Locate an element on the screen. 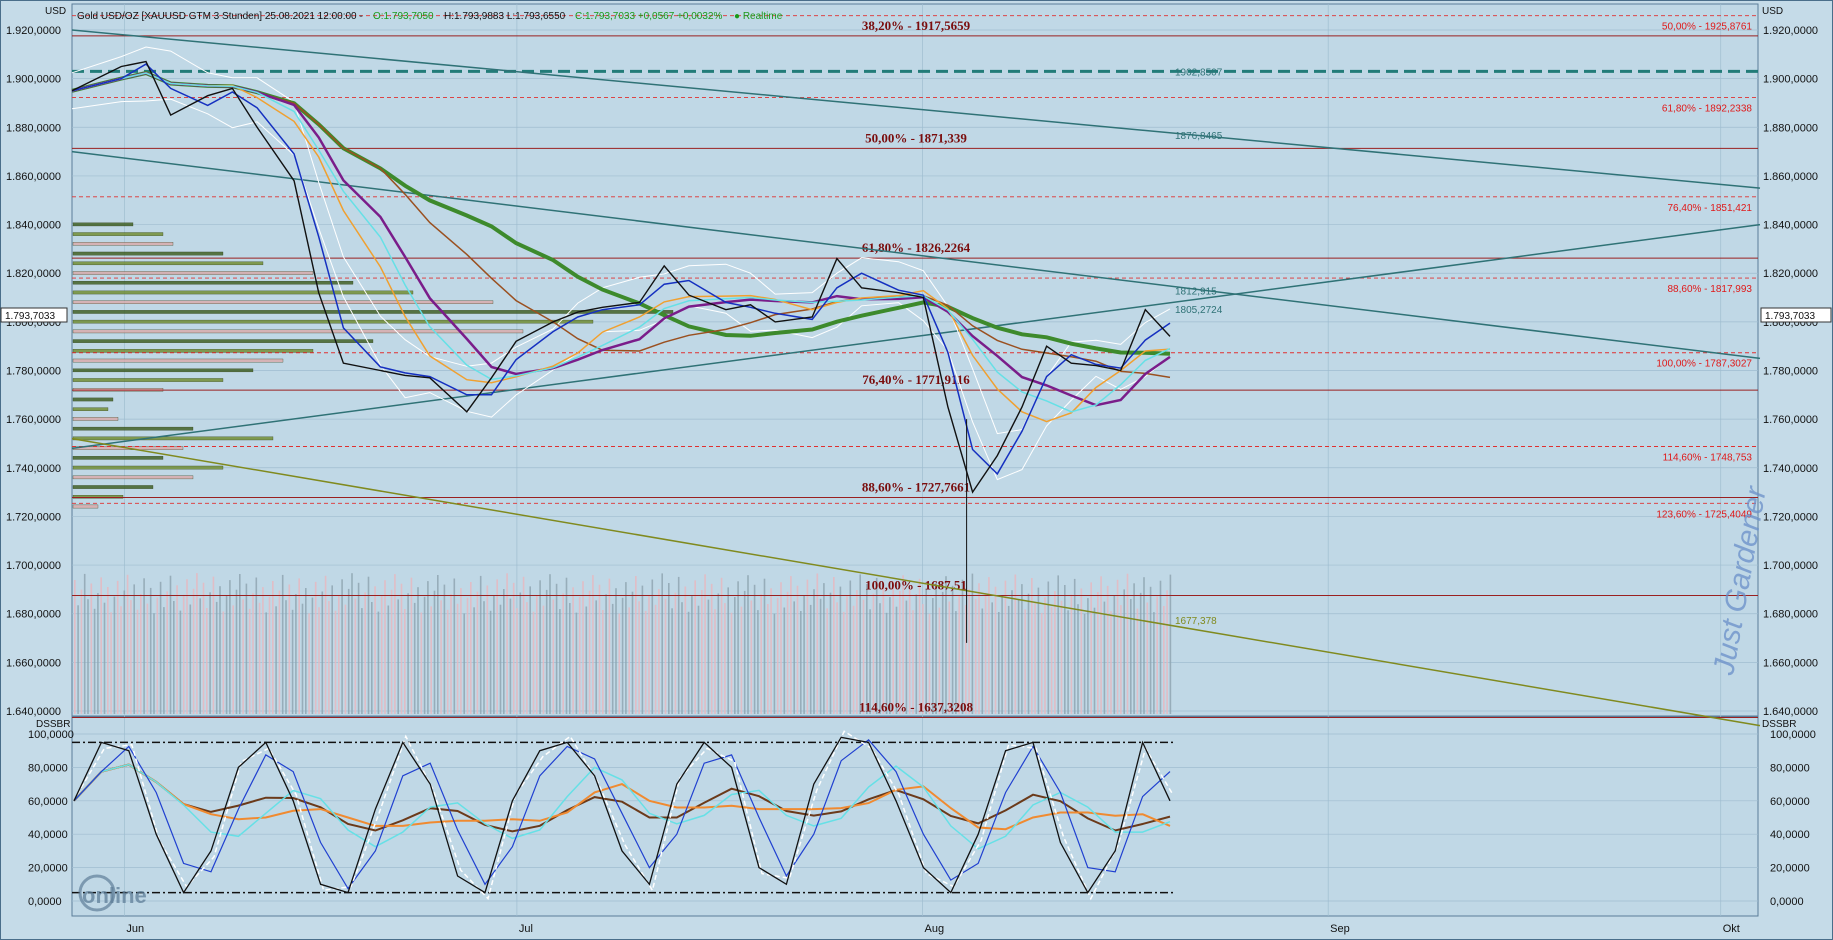 The image size is (1833, 940). y-tick-right: 1.840,0000 is located at coordinates (1790, 226).